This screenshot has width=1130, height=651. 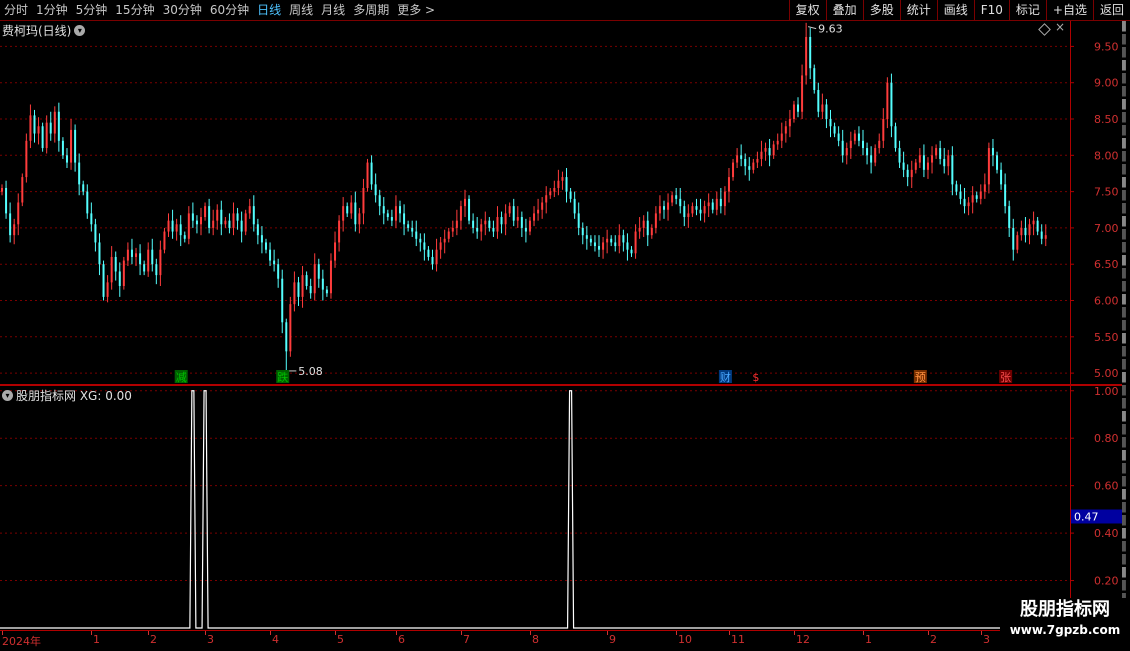 I want to click on toolbar-button-6: 标记, so click(x=1027, y=10).